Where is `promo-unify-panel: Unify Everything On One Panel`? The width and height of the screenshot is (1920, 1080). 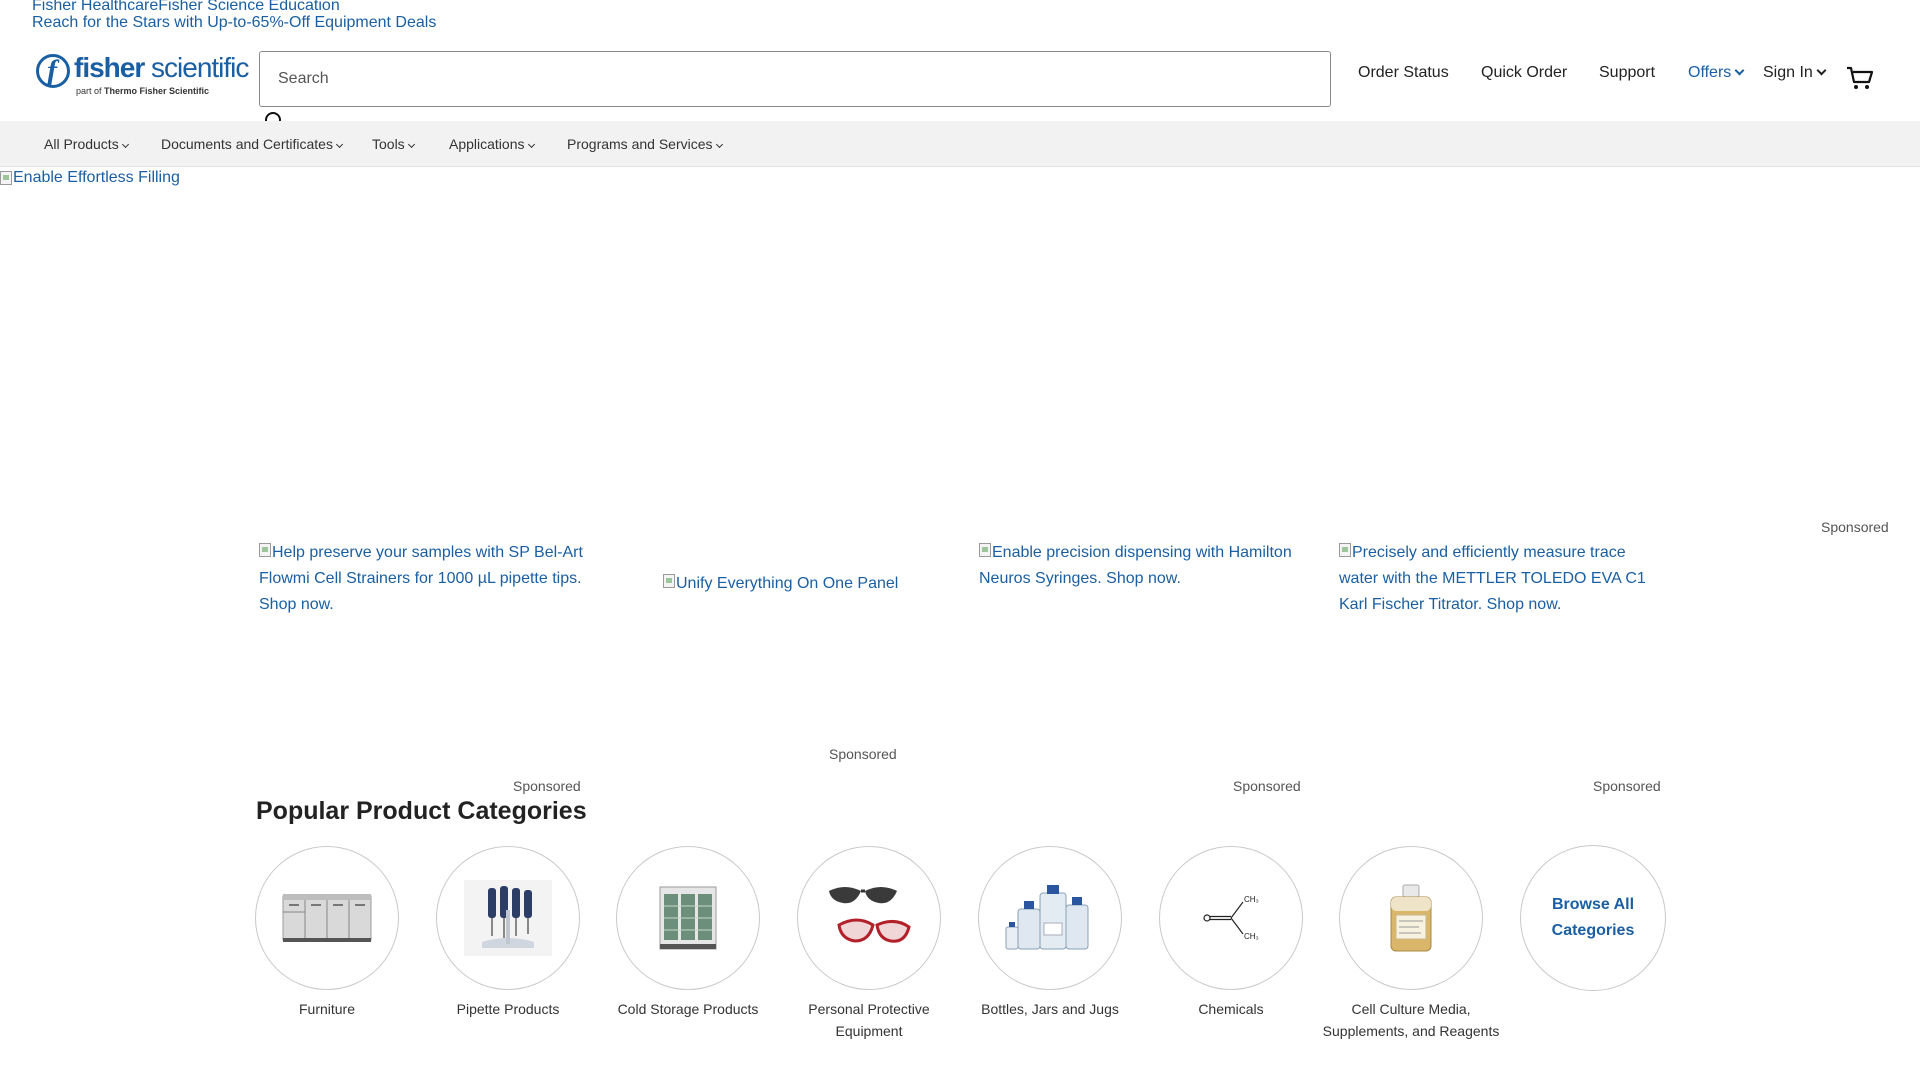
promo-unify-panel: Unify Everything On One Panel is located at coordinates (793, 584).